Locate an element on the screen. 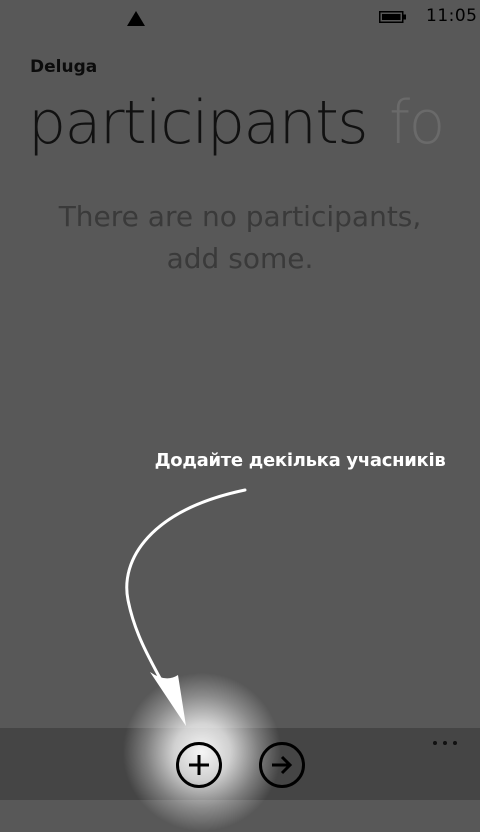 The height and width of the screenshot is (832, 480). more-options-button is located at coordinates (445, 742).